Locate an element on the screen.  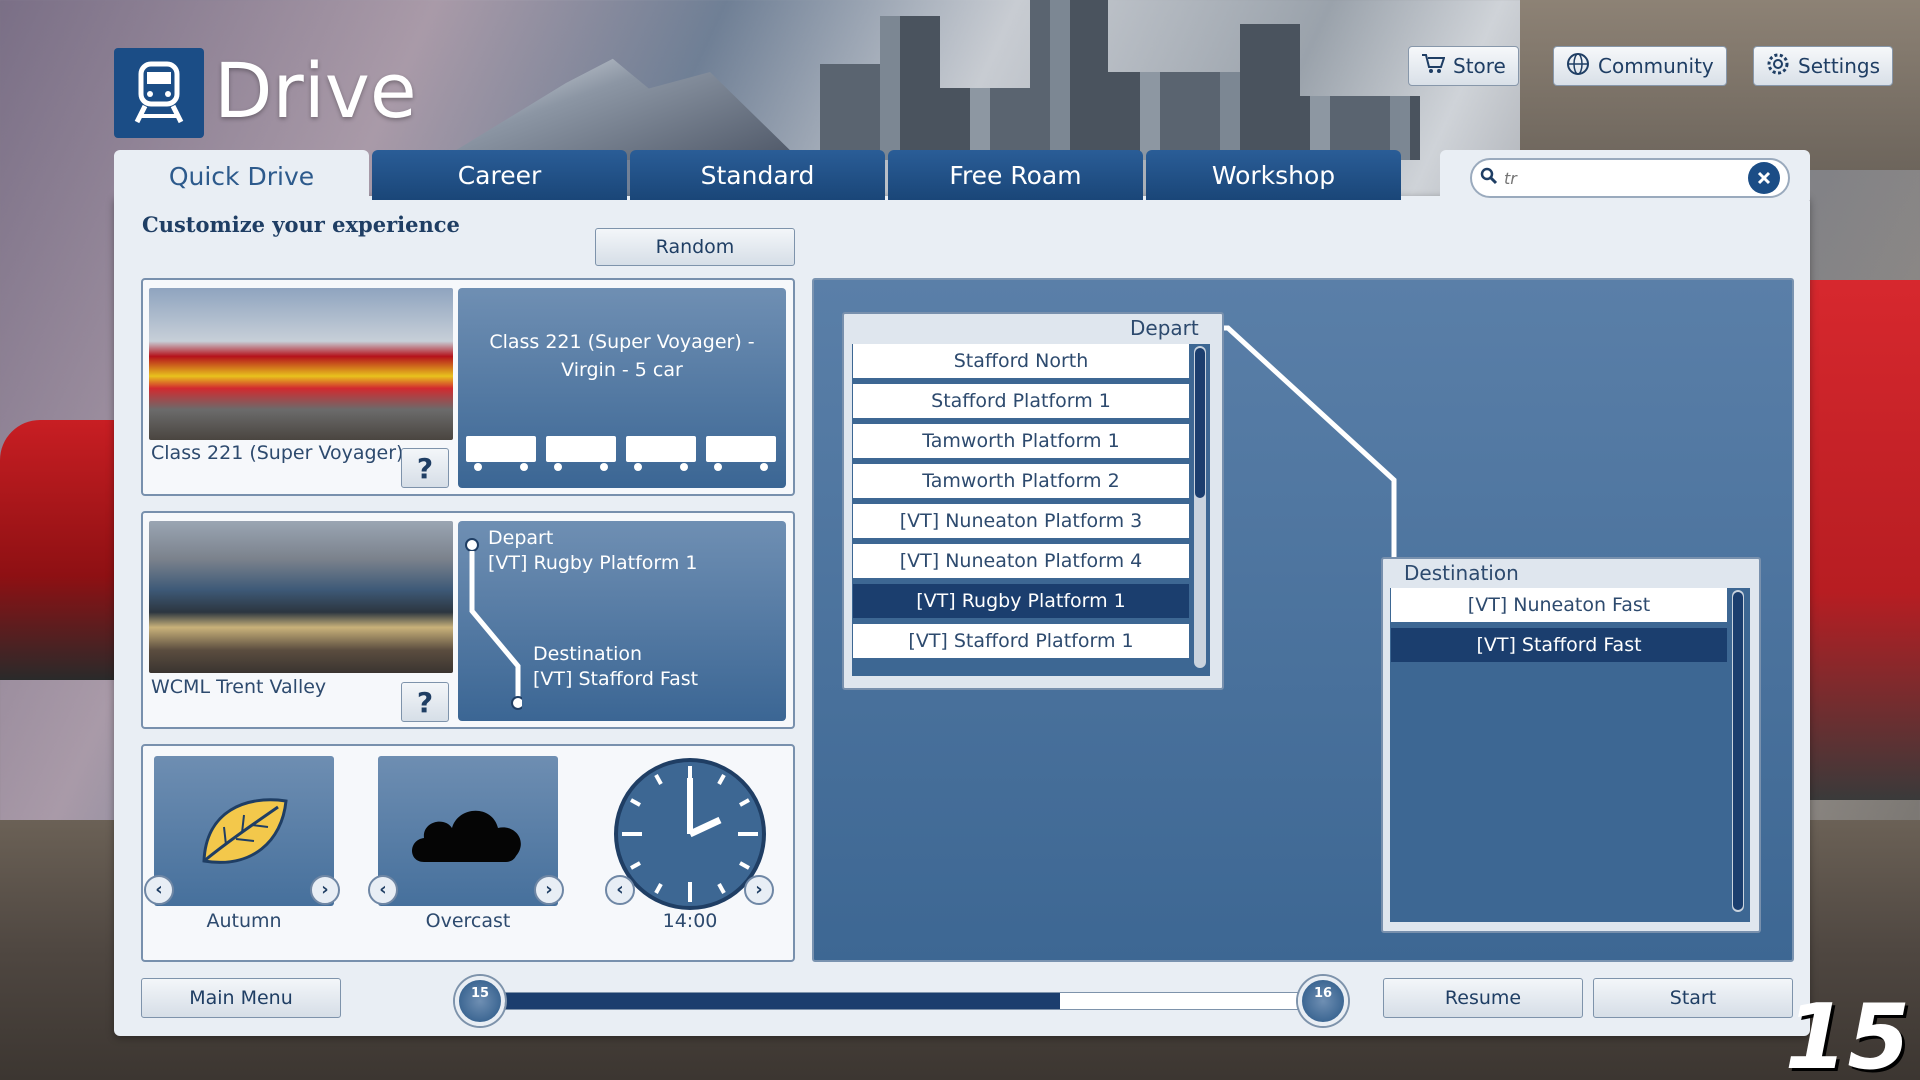
depart-list-scrollbar is located at coordinates (1200, 507).